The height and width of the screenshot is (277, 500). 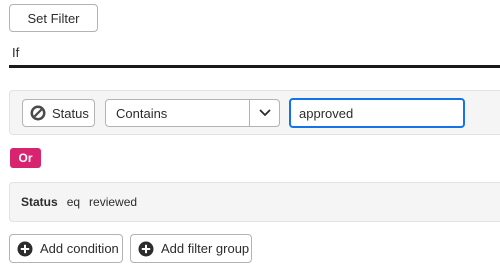 I want to click on add-filter-group-button: Add filter group, so click(x=191, y=248).